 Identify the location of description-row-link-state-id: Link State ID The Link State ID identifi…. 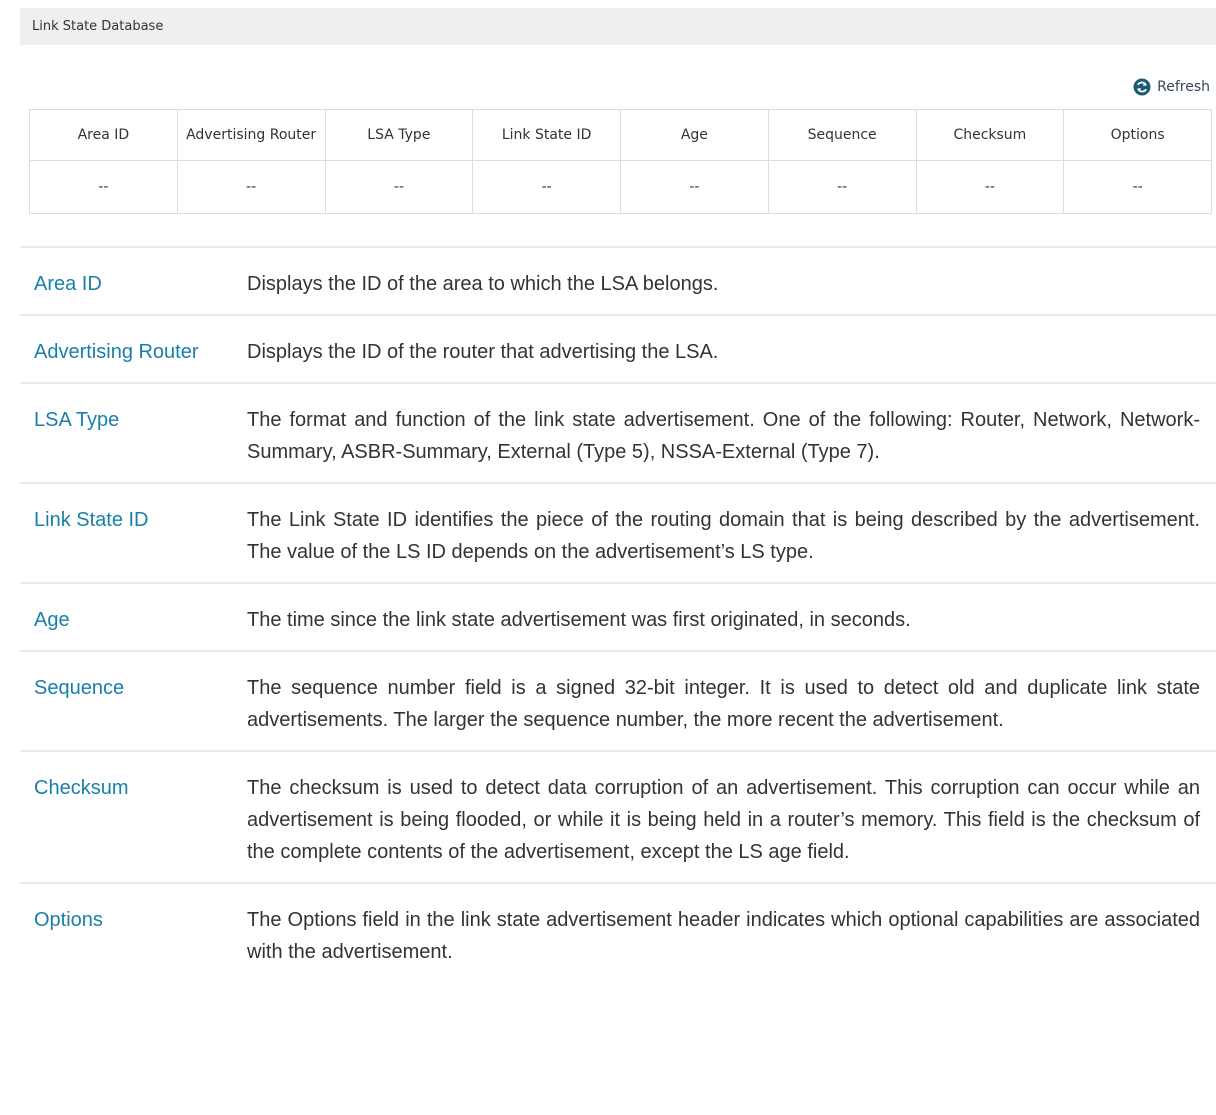
(618, 532).